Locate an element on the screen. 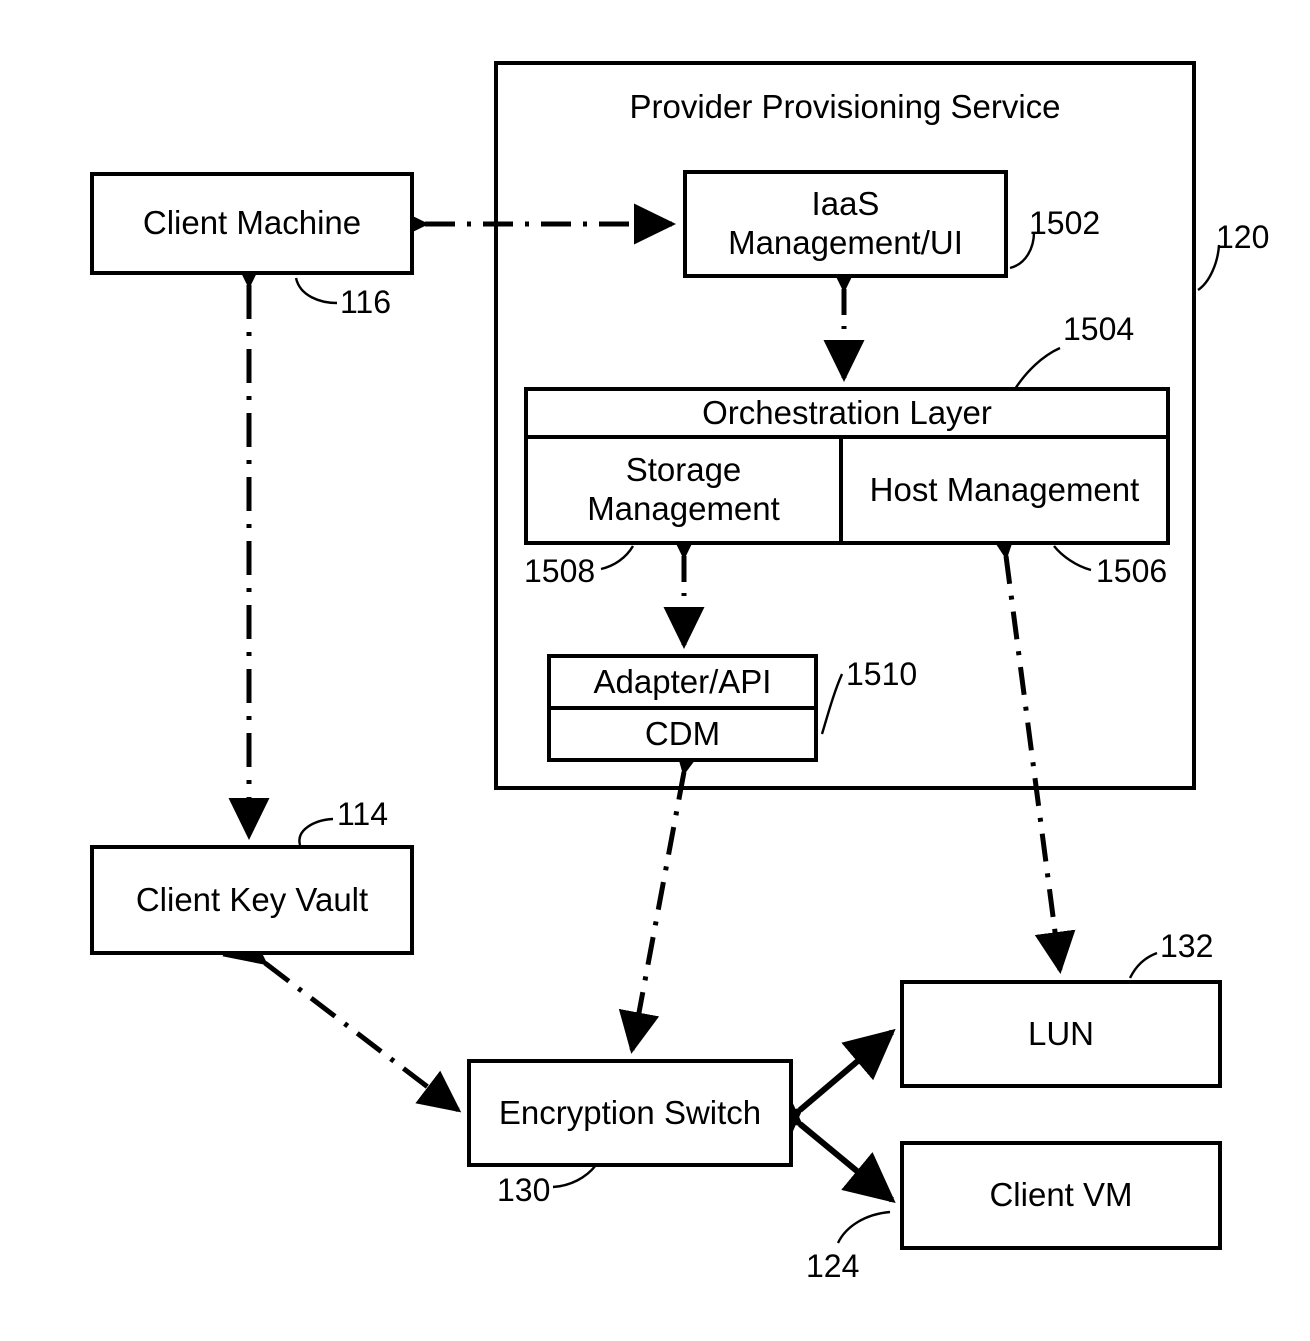 This screenshot has width=1310, height=1341. storage-management-label-line1: Storage is located at coordinates (683, 470).